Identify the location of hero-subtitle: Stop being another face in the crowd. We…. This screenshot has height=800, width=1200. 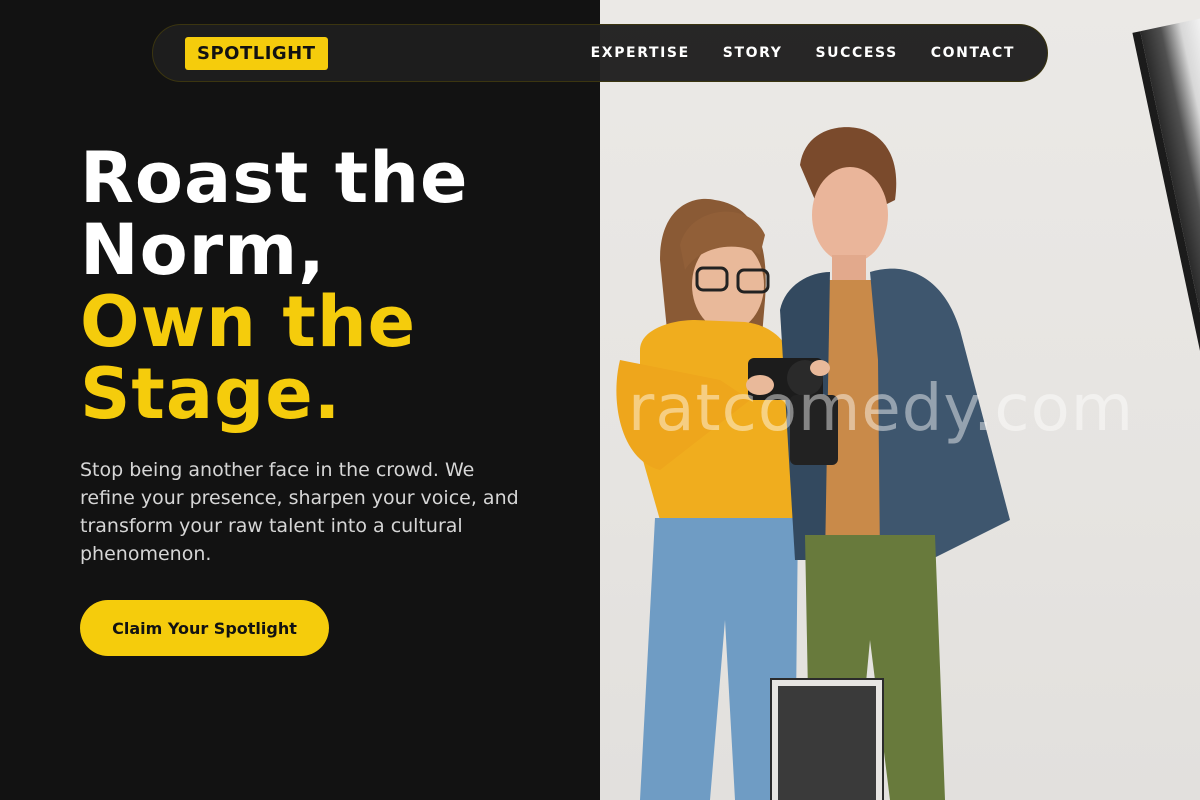
(299, 512).